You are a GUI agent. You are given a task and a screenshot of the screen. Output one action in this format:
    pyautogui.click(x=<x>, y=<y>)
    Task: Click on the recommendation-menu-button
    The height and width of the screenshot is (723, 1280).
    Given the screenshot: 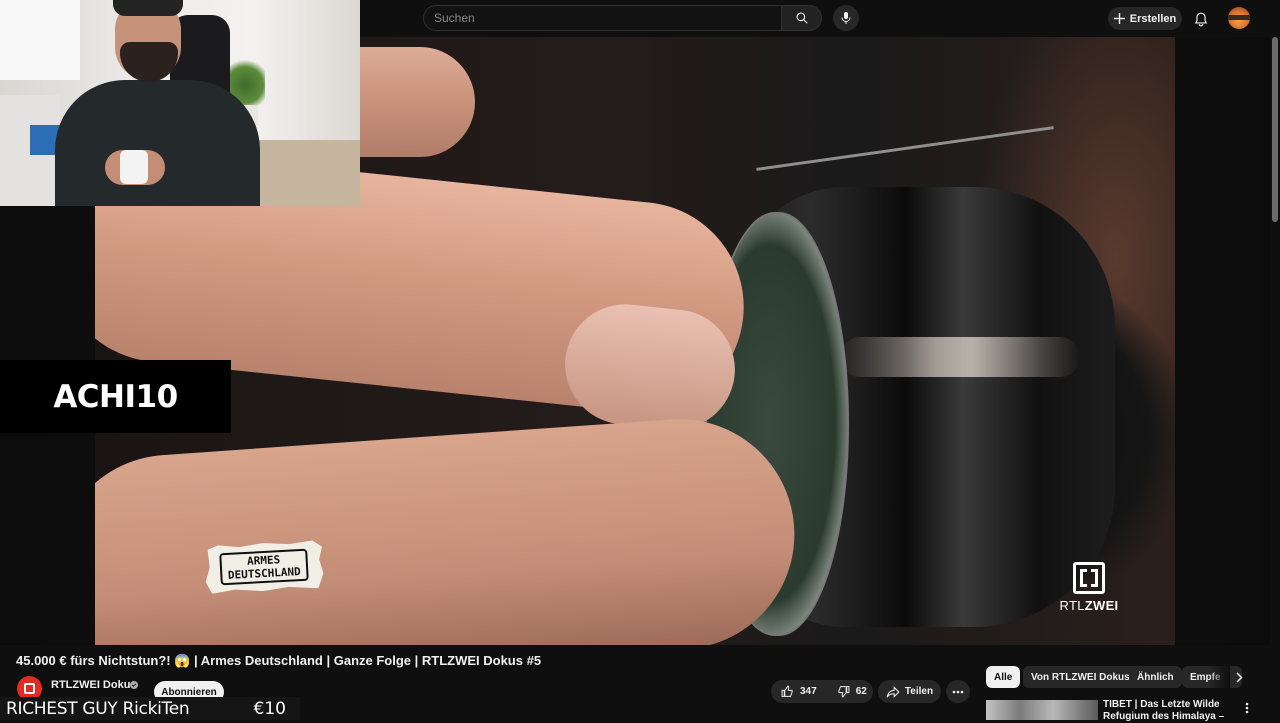 What is the action you would take?
    pyautogui.click(x=1247, y=708)
    